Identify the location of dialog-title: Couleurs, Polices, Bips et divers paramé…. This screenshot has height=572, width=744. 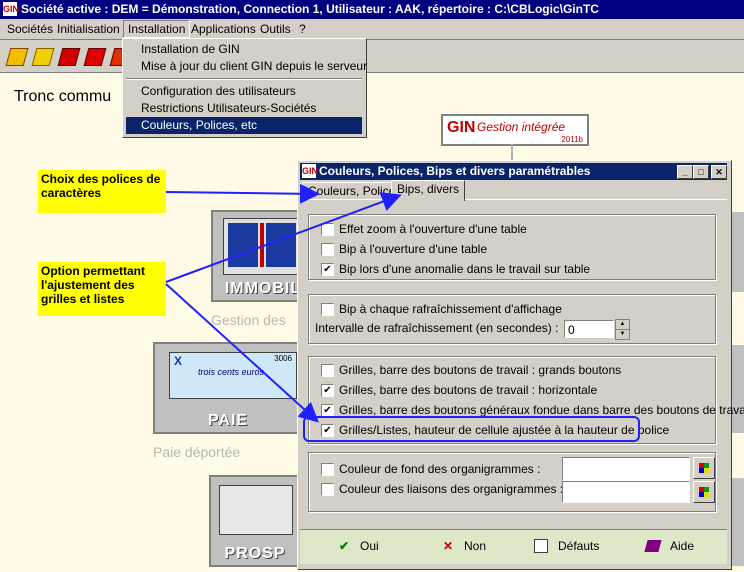
(455, 171).